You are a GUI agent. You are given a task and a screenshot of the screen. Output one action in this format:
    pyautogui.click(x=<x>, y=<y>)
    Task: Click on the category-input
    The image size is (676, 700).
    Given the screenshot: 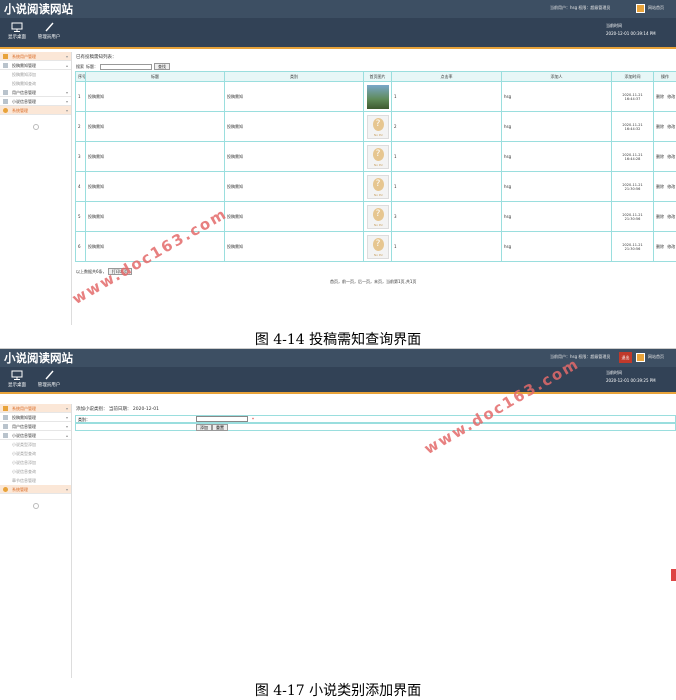 What is the action you would take?
    pyautogui.click(x=222, y=419)
    